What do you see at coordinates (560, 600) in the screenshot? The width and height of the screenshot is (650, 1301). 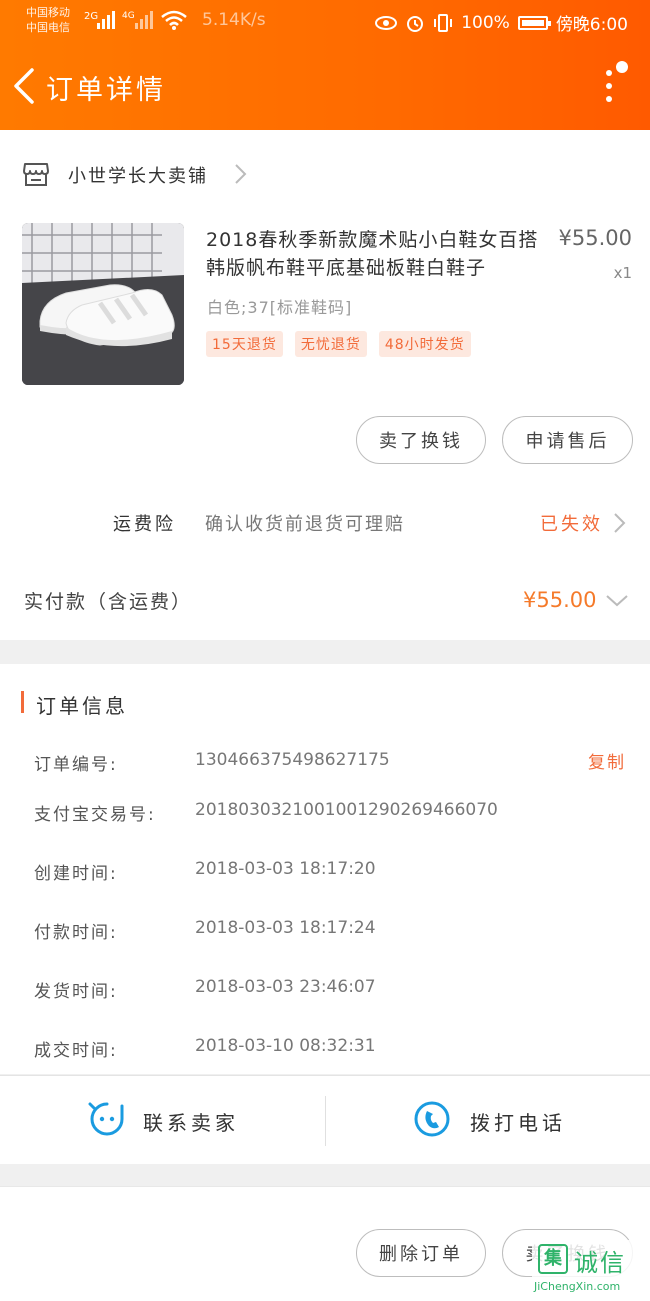 I see `paid-amount-value: ¥55.00` at bounding box center [560, 600].